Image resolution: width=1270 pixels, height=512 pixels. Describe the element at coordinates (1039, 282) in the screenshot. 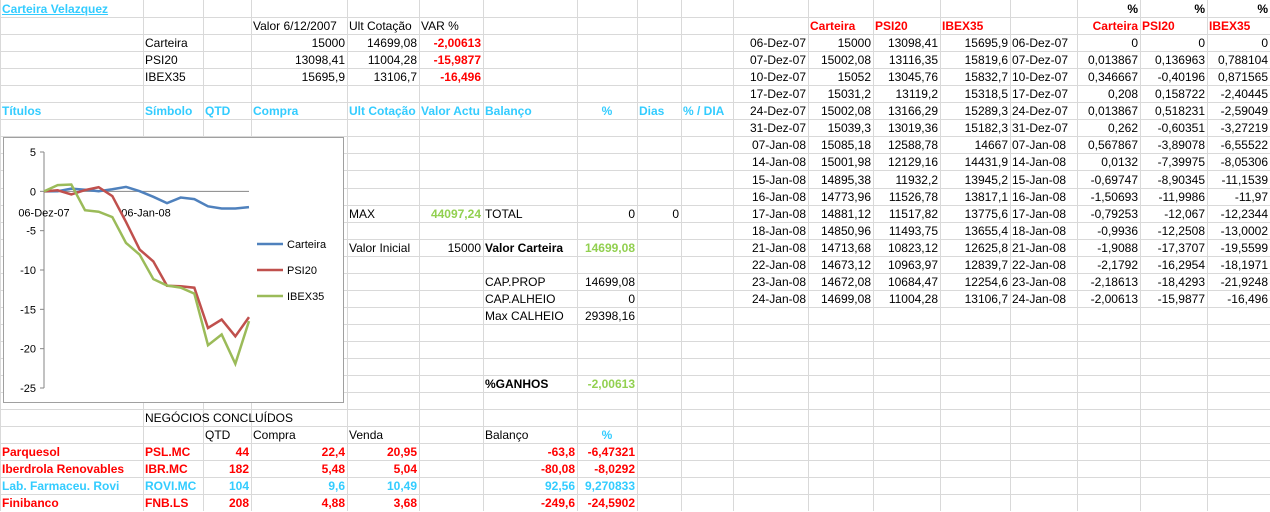

I see `history-date-2: 23-Jan-08` at that location.